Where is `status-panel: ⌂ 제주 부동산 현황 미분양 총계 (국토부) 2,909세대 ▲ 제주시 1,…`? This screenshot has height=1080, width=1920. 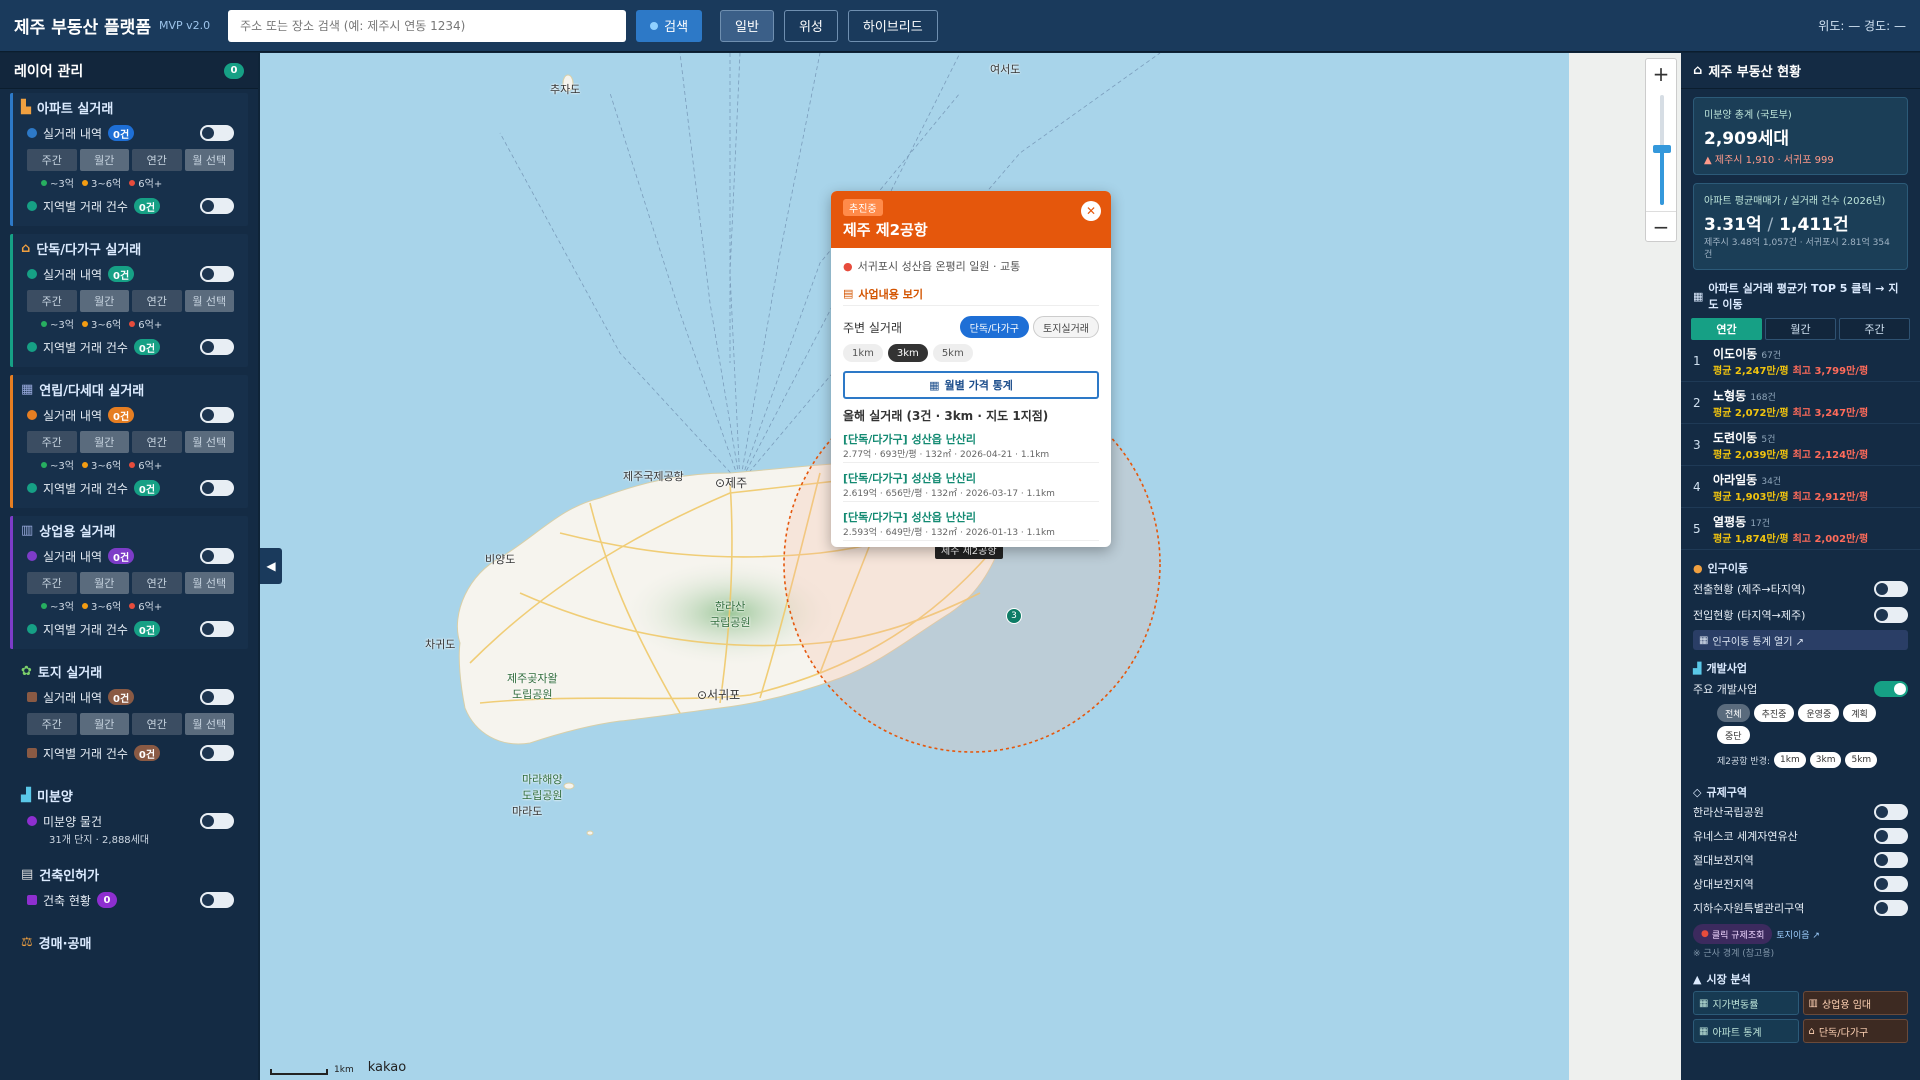 status-panel: ⌂ 제주 부동산 현황 미분양 총계 (국토부) 2,909세대 ▲ 제주시 1,… is located at coordinates (1800, 566).